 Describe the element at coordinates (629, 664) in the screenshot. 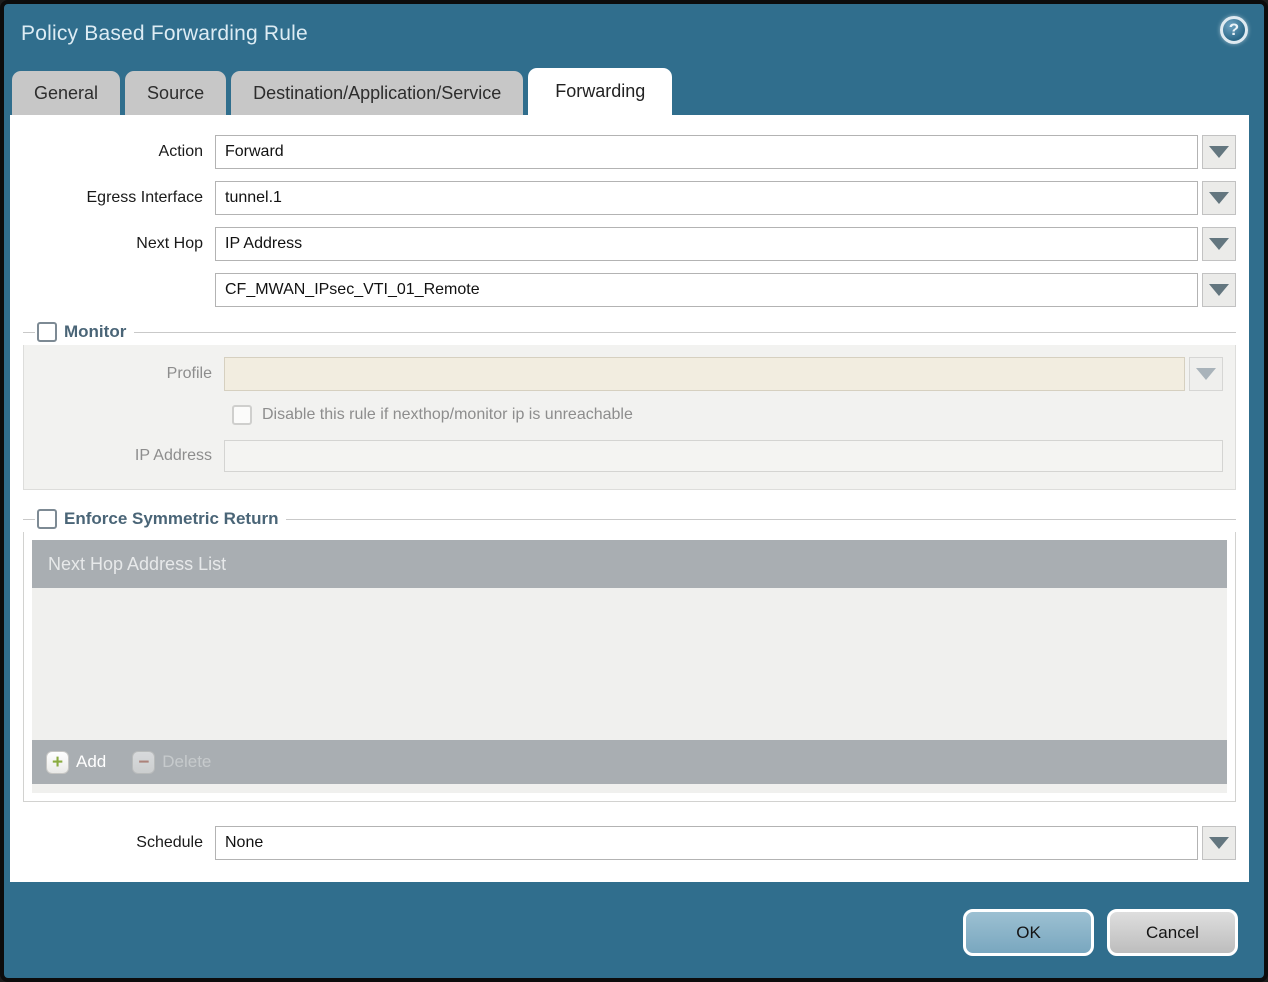

I see `next-hop-address-list-body` at that location.